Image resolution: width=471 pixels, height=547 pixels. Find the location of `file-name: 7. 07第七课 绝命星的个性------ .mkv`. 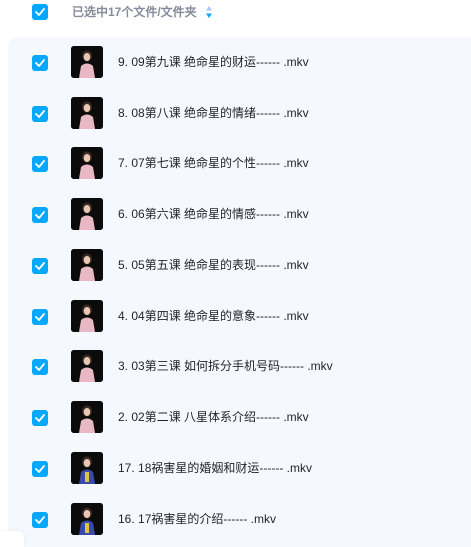

file-name: 7. 07第七课 绝命星的个性------ .mkv is located at coordinates (213, 163).